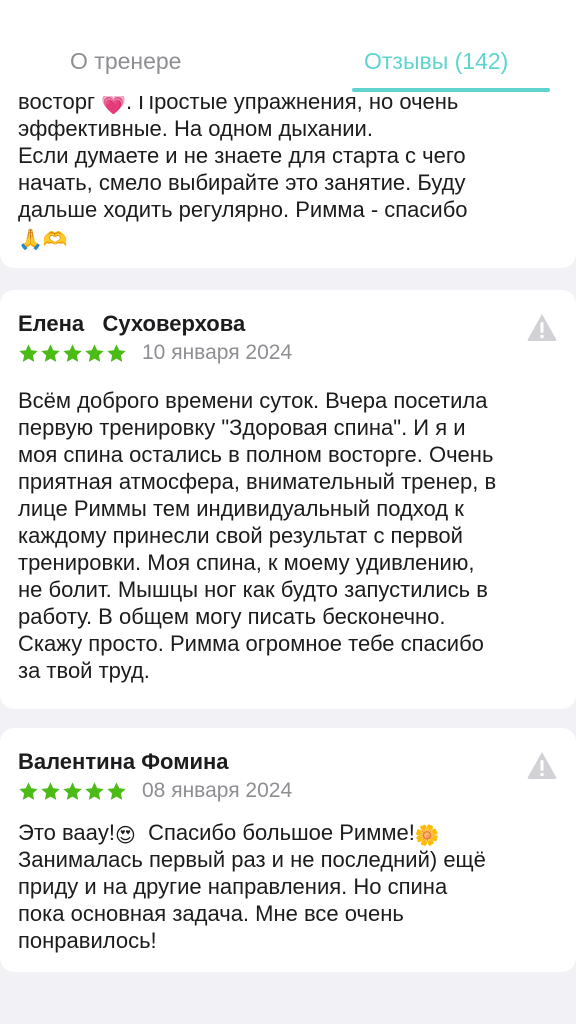  Describe the element at coordinates (275, 832) in the screenshot. I see `review-text-line: Спасибо большое Римме!` at that location.